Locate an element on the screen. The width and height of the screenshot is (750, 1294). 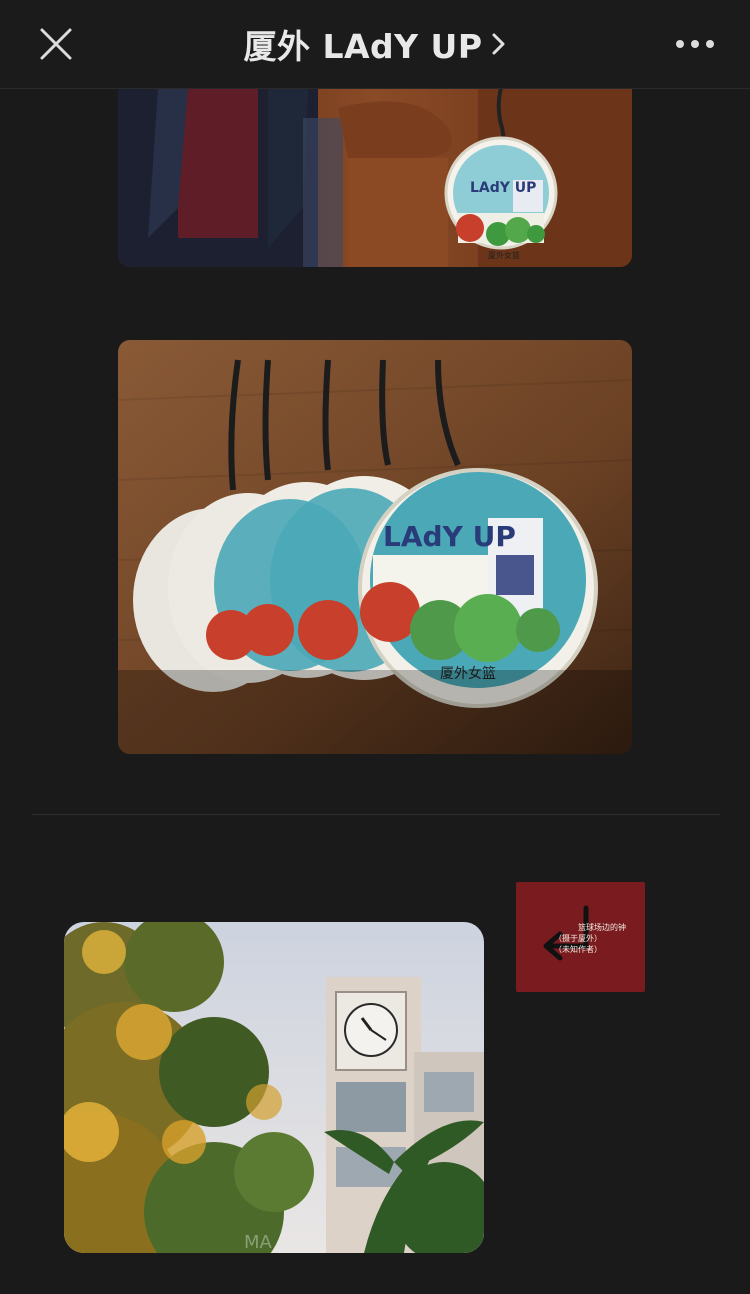
more-dots-icon is located at coordinates (695, 44).